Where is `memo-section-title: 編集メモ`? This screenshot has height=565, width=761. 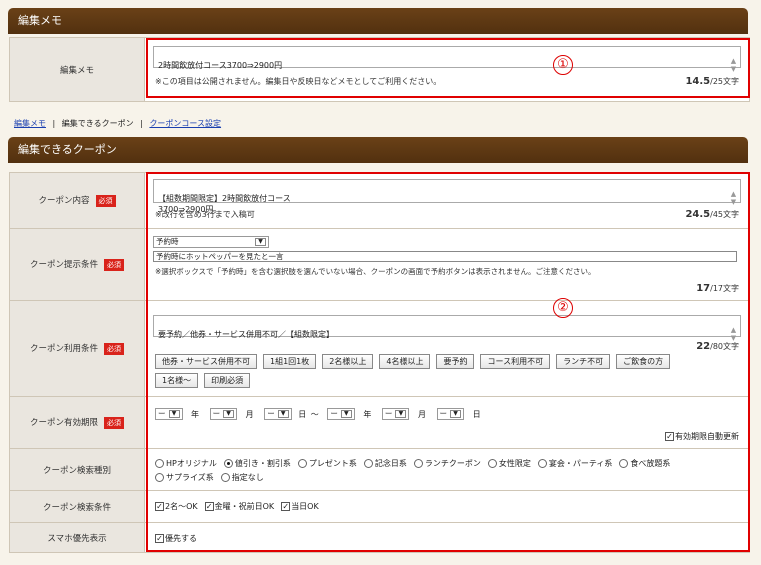
memo-section-title: 編集メモ is located at coordinates (40, 20).